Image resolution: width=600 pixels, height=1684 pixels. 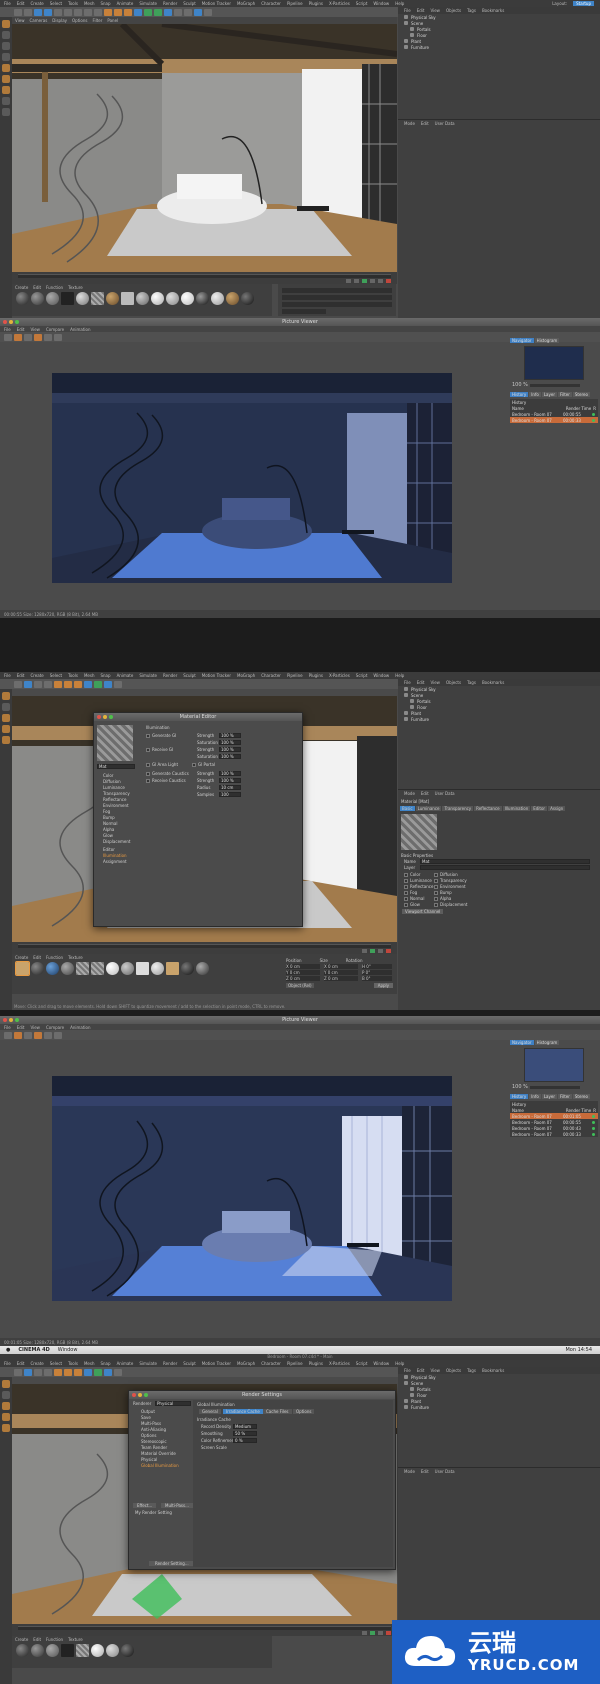 What do you see at coordinates (243, 1411) in the screenshot?
I see `gi-tab-irradiance-cache: Irradiance Cache` at bounding box center [243, 1411].